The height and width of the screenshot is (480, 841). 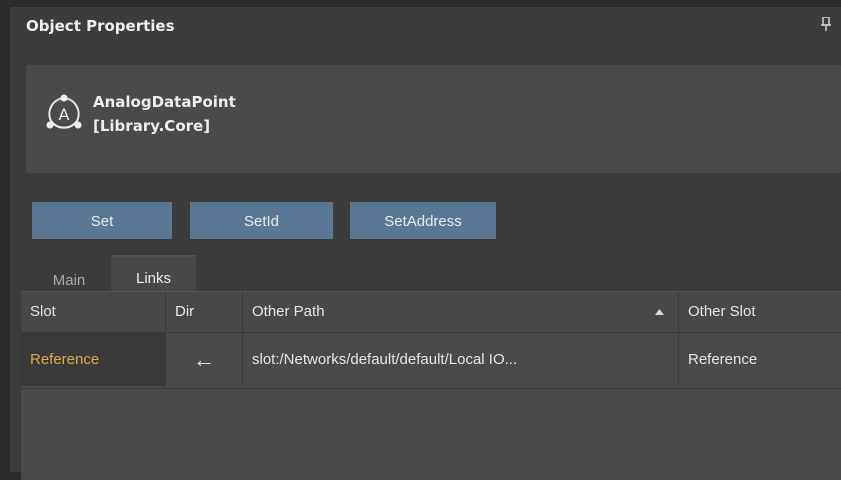 What do you see at coordinates (261, 220) in the screenshot?
I see `setid-button: SetId` at bounding box center [261, 220].